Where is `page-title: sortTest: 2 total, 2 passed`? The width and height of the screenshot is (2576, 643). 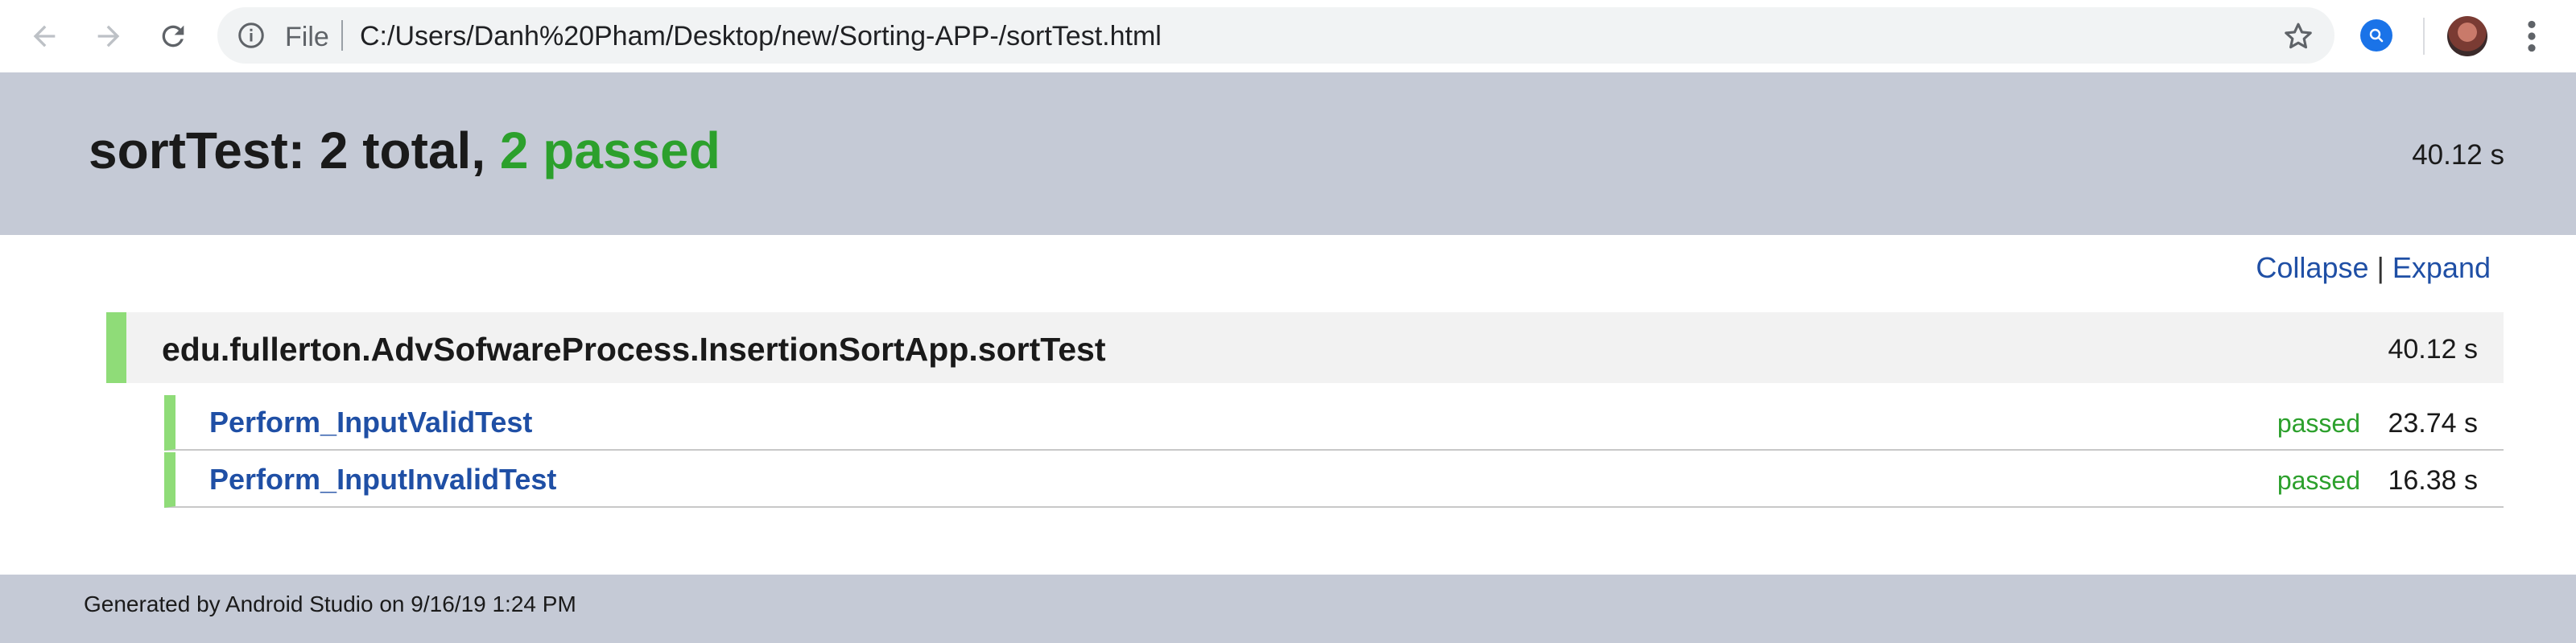
page-title: sortTest: 2 total, 2 passed is located at coordinates (404, 150).